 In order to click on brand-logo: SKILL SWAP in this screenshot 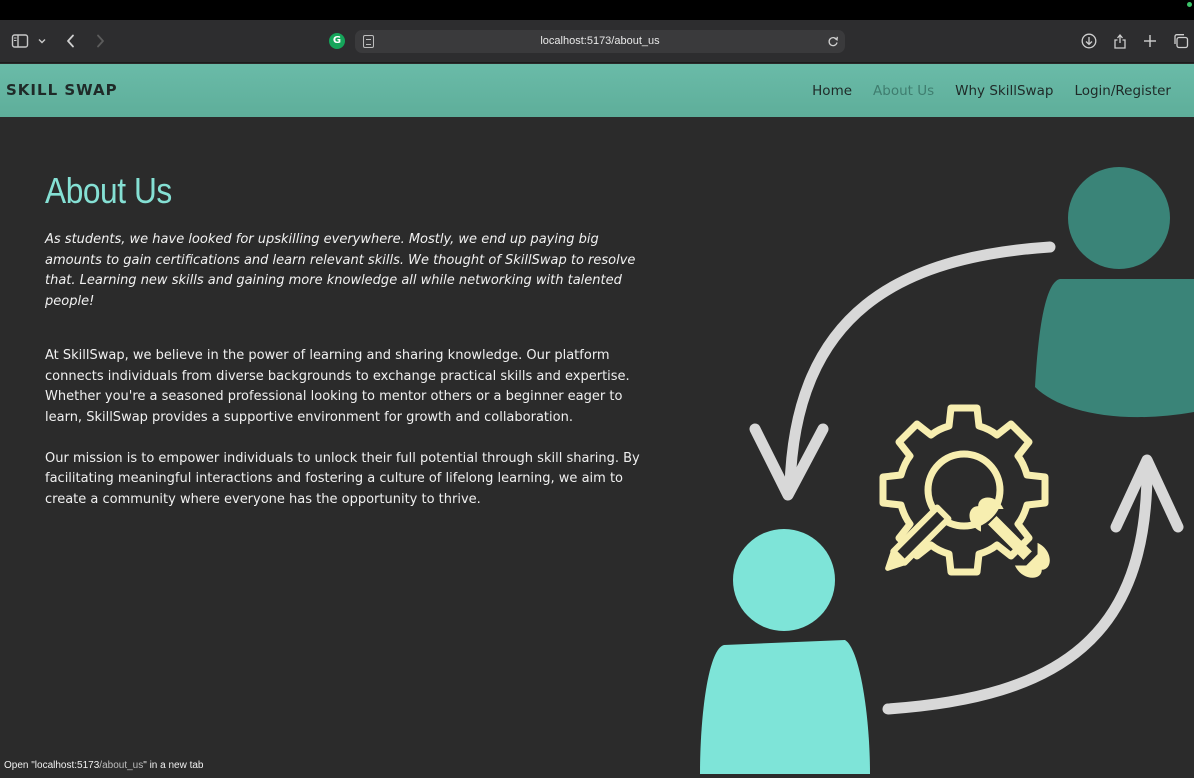, I will do `click(62, 90)`.